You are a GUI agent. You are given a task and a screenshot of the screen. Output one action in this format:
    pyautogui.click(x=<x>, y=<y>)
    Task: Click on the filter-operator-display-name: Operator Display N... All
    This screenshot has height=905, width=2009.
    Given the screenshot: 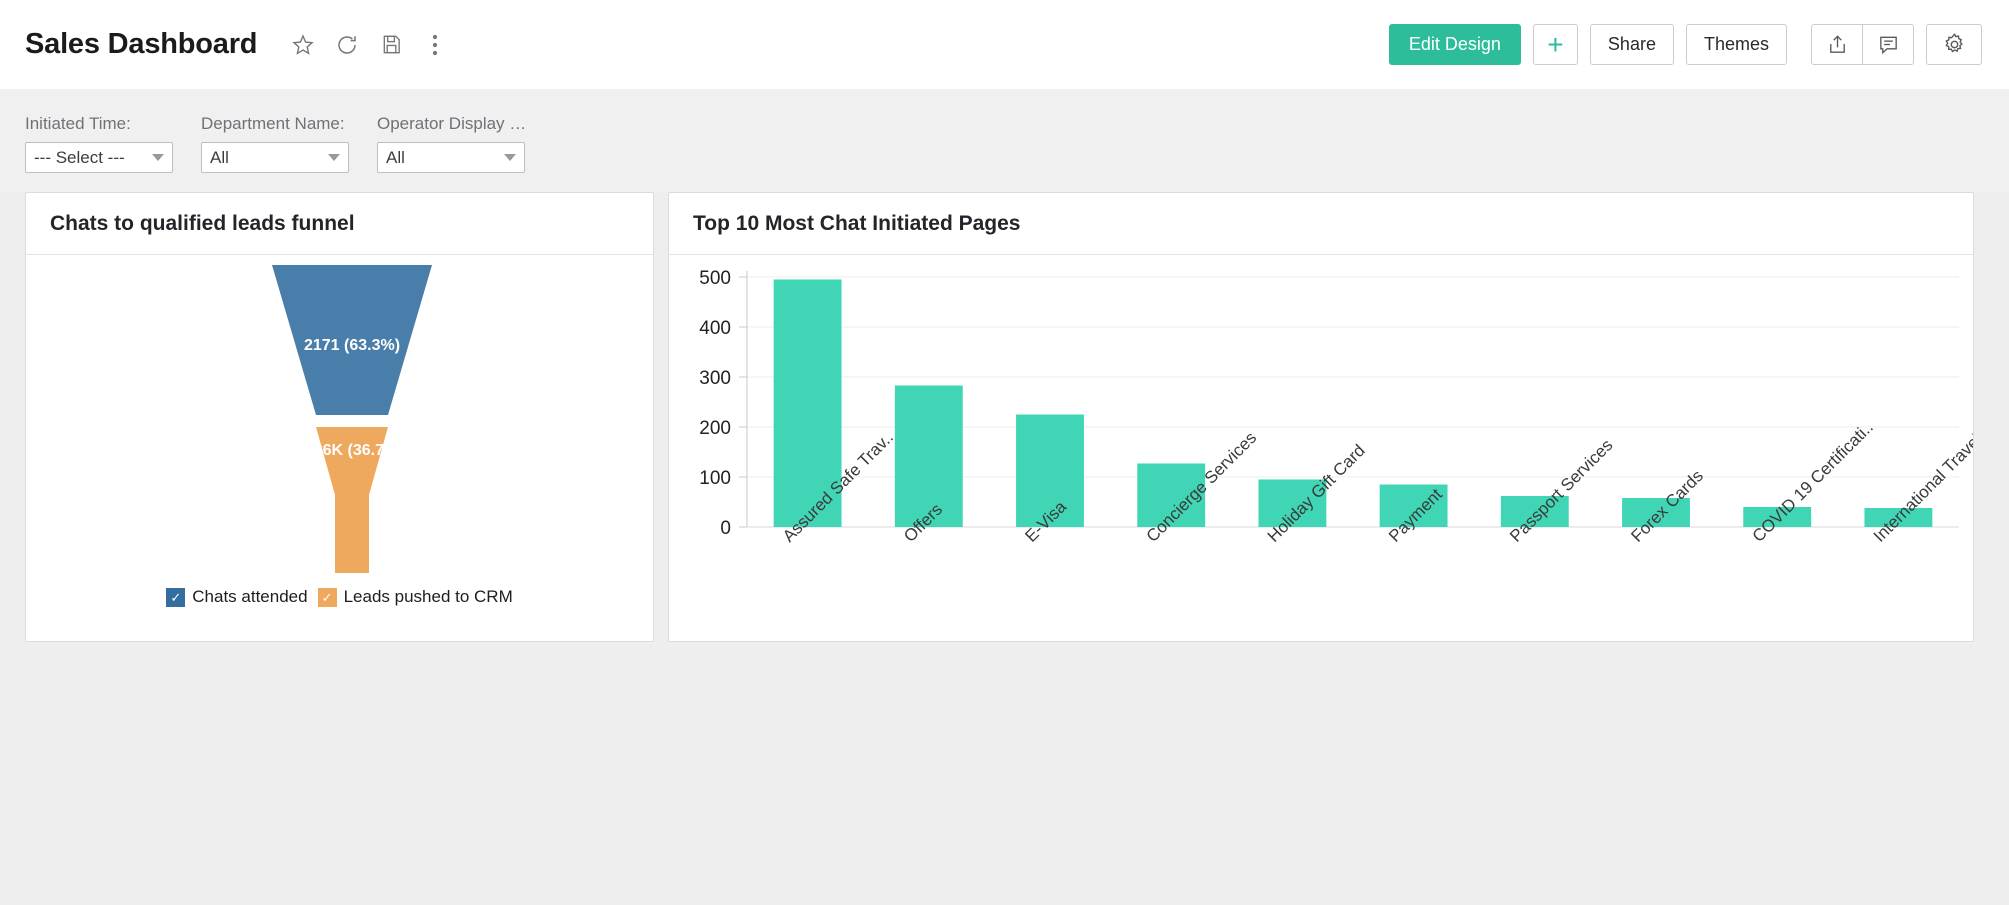 What is the action you would take?
    pyautogui.click(x=452, y=153)
    